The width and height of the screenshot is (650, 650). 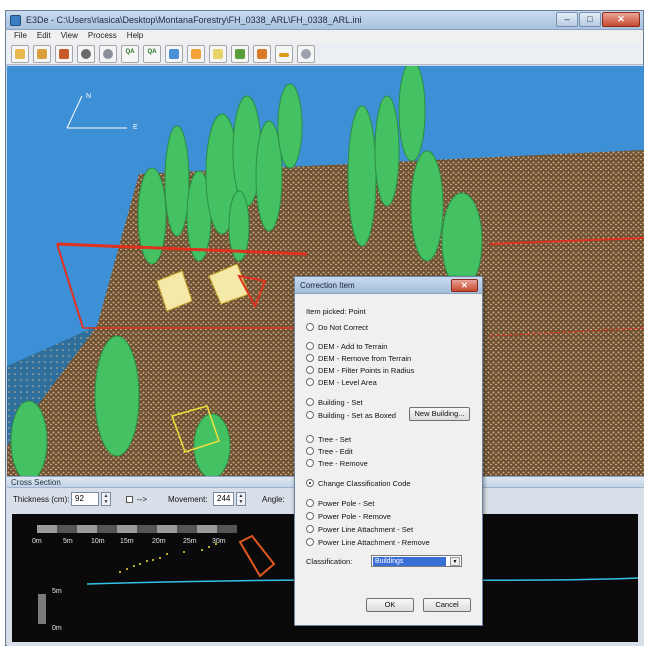 I want to click on round-icon, so click(x=306, y=53).